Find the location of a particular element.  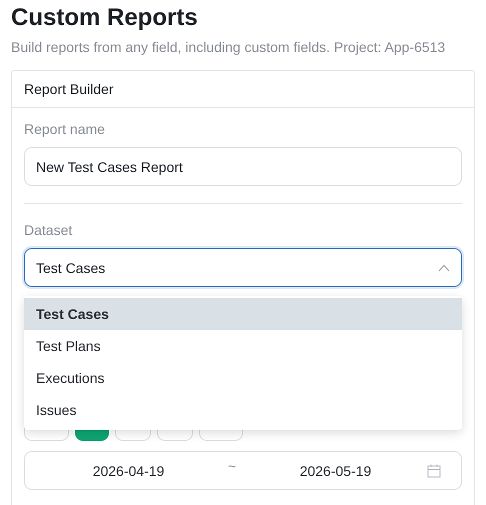

dropdown-option: Executions is located at coordinates (243, 378).